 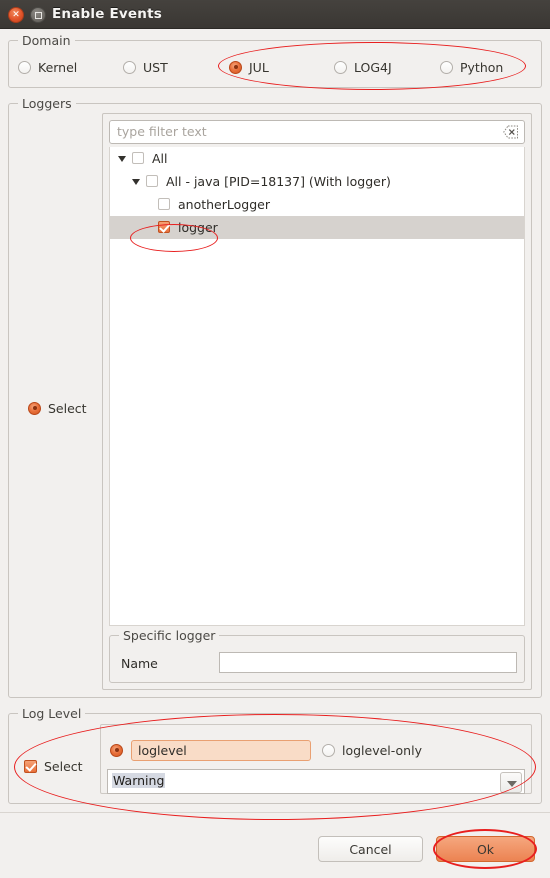 What do you see at coordinates (317, 132) in the screenshot?
I see `logger-filter-box: type filter text` at bounding box center [317, 132].